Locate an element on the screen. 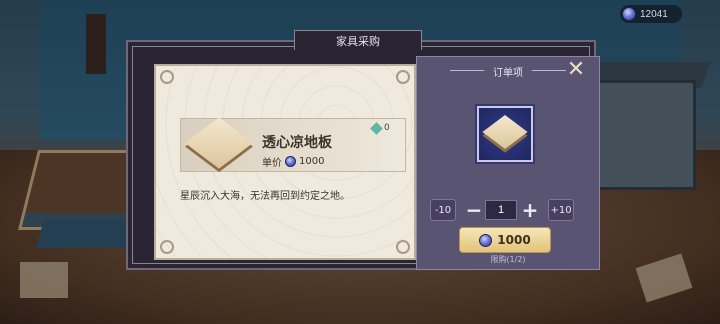 This screenshot has width=720, height=324. minus-ten-button: -10 is located at coordinates (443, 210).